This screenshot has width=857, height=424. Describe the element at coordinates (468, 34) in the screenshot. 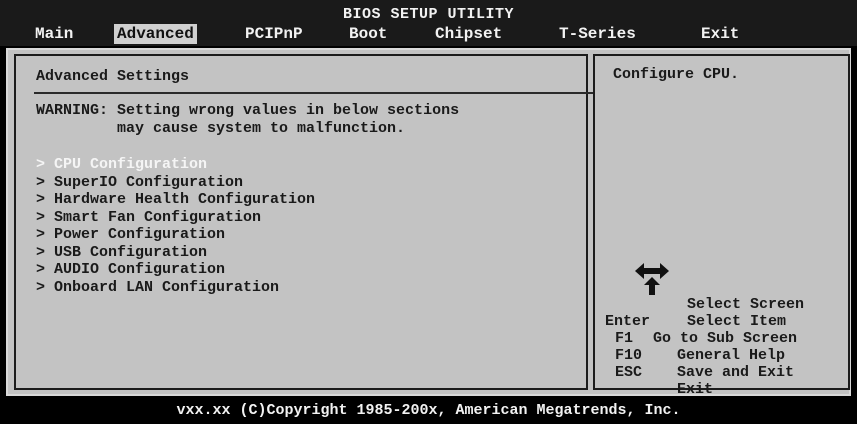

I see `menu-chipset: Chipset` at that location.